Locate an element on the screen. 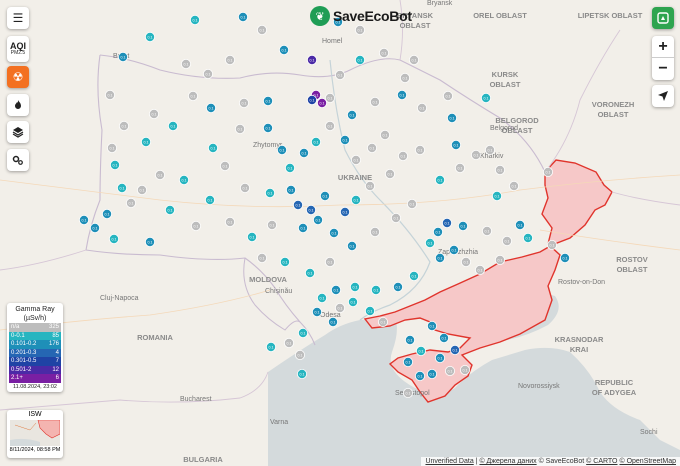 The image size is (680, 466). brand-logo: ❦ SaveEcoBot is located at coordinates (361, 16).